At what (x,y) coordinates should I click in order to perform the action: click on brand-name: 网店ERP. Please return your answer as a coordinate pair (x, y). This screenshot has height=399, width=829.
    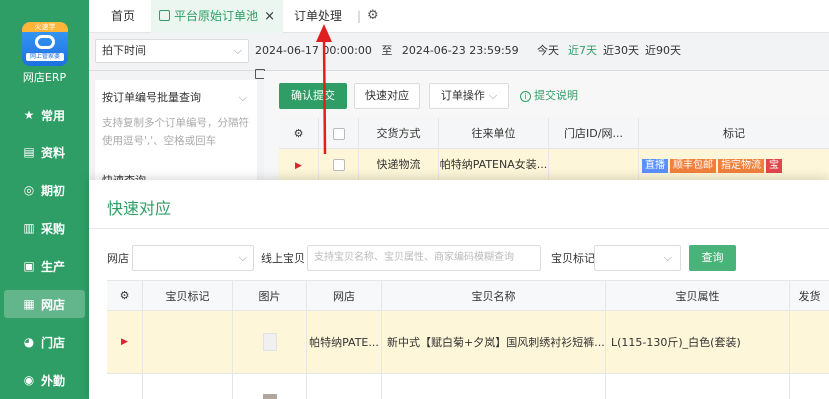
    Looking at the image, I should click on (44, 77).